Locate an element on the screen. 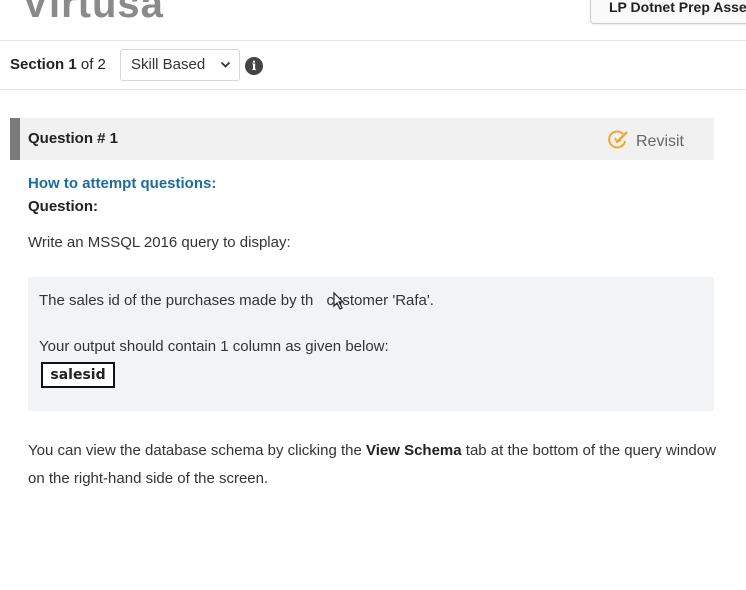 The height and width of the screenshot is (590, 746). output-column-table: salesid is located at coordinates (78, 375).